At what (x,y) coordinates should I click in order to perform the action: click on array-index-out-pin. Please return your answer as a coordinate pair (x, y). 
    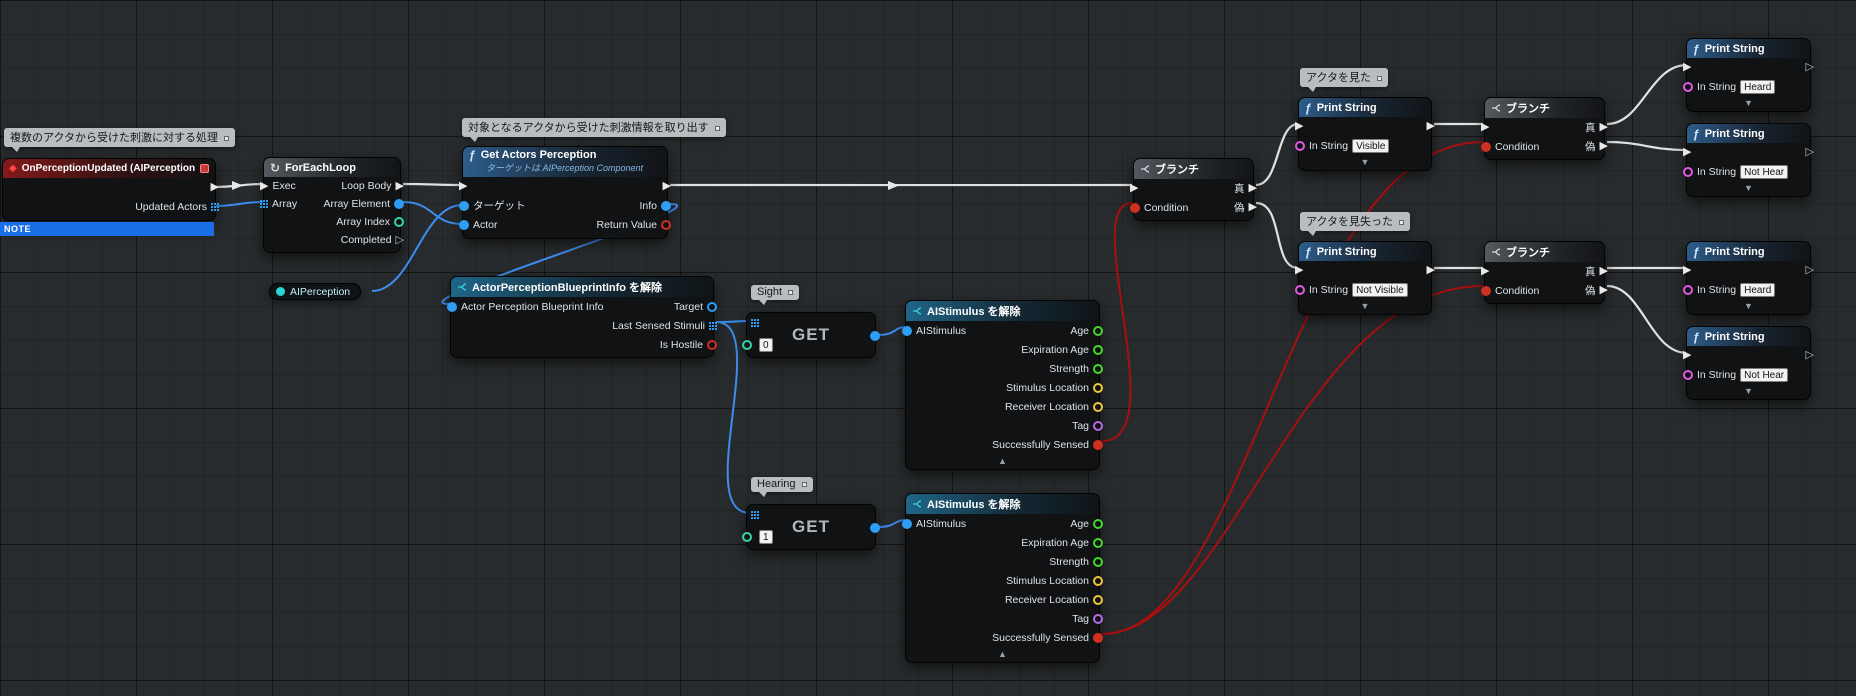
    Looking at the image, I should click on (399, 222).